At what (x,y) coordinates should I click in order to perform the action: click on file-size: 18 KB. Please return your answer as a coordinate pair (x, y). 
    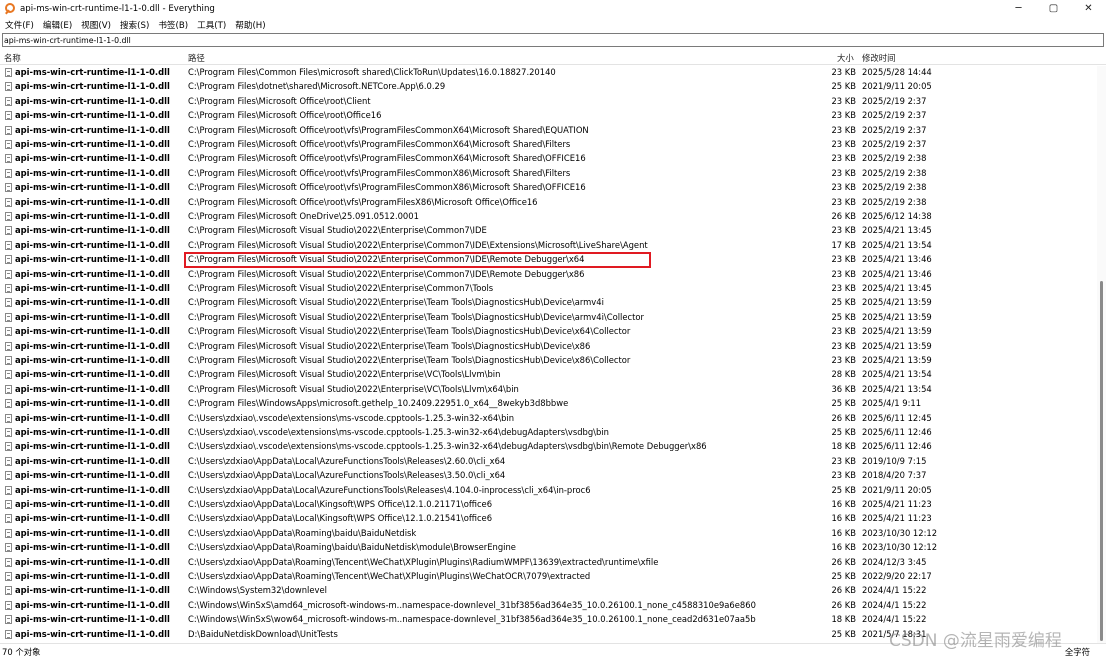
    Looking at the image, I should click on (843, 446).